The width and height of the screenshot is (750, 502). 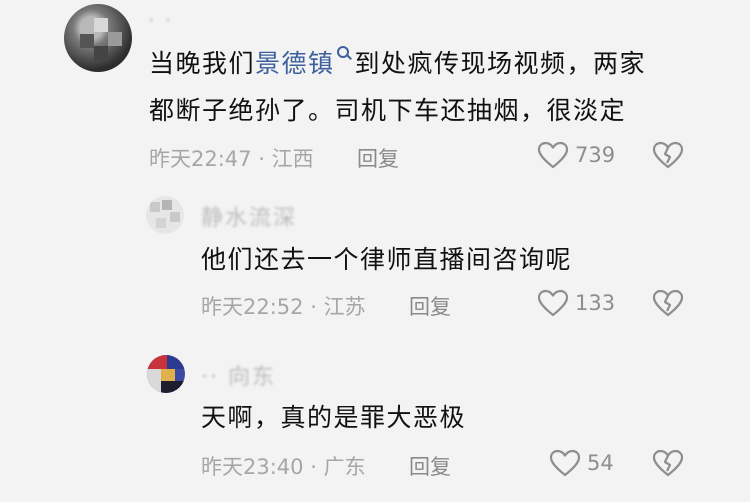 I want to click on username: ·· 向东, so click(x=238, y=375).